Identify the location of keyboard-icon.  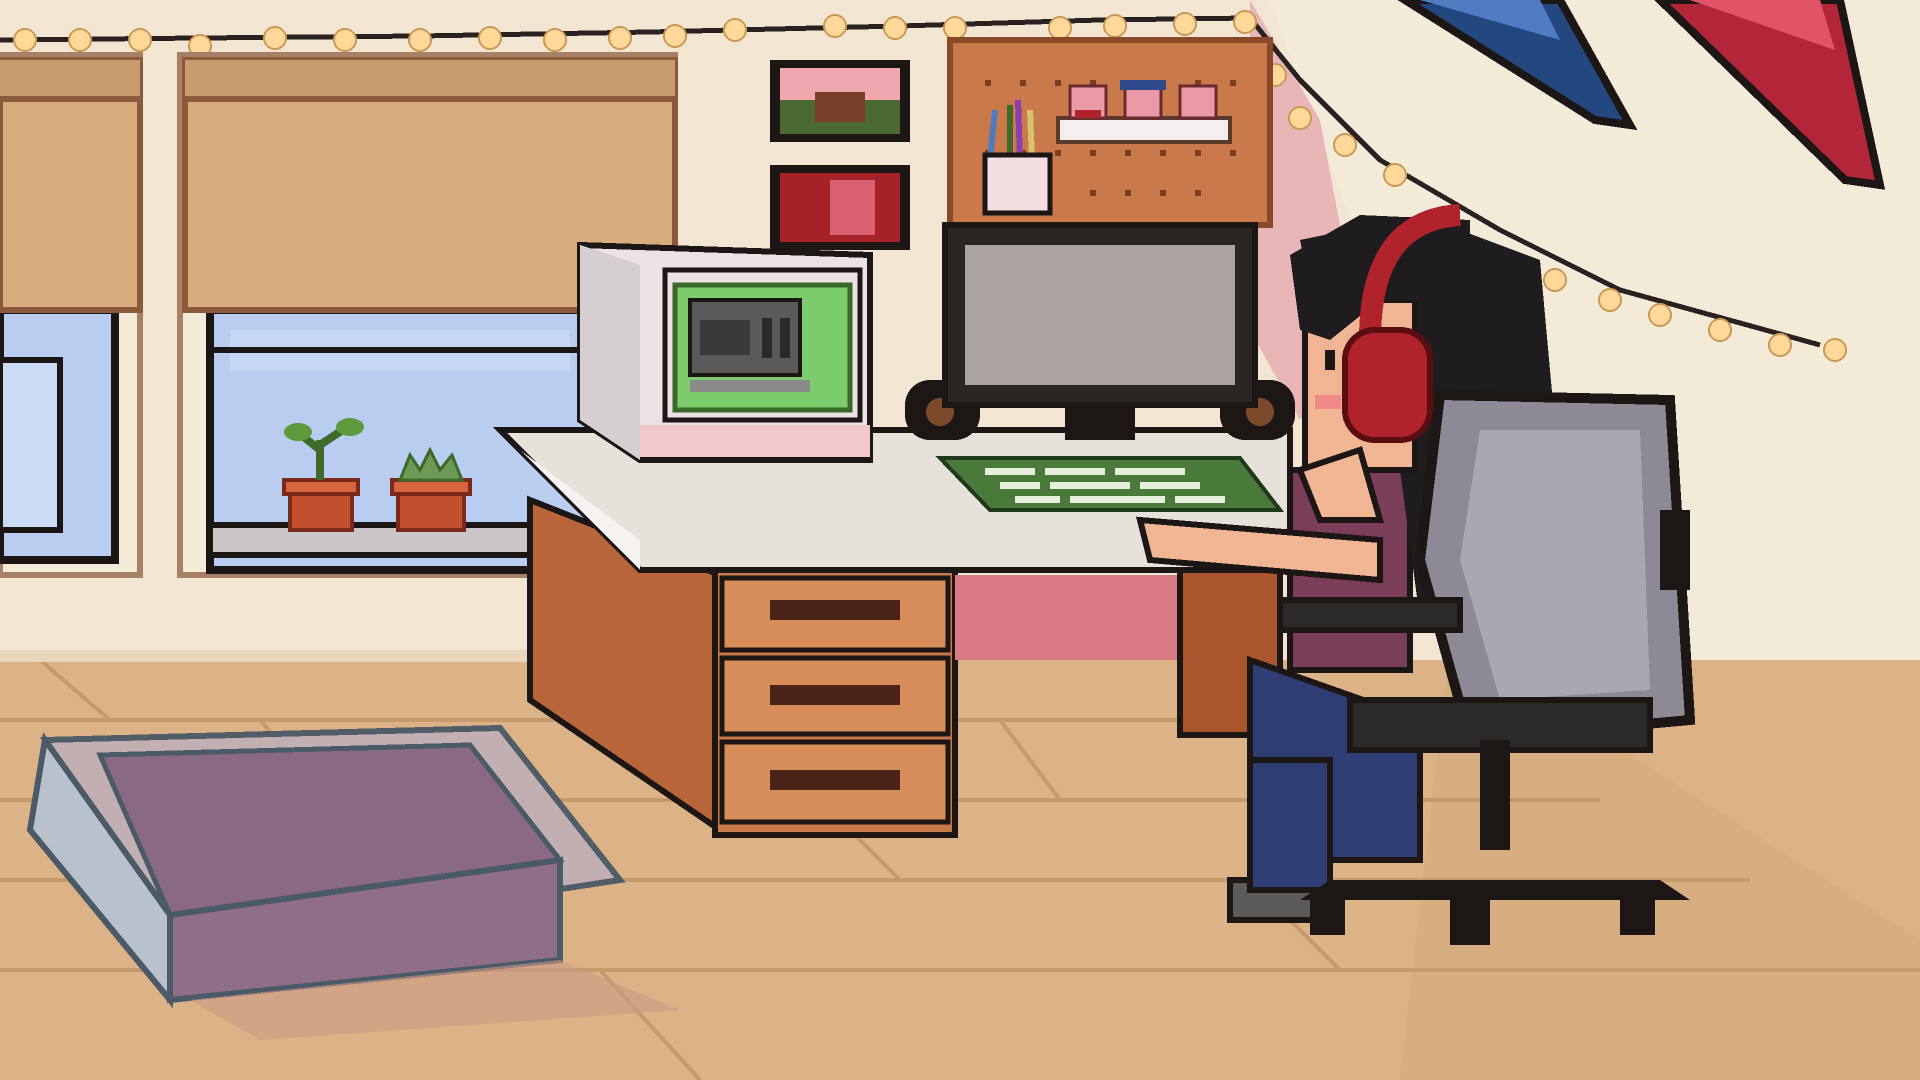
(1110, 484).